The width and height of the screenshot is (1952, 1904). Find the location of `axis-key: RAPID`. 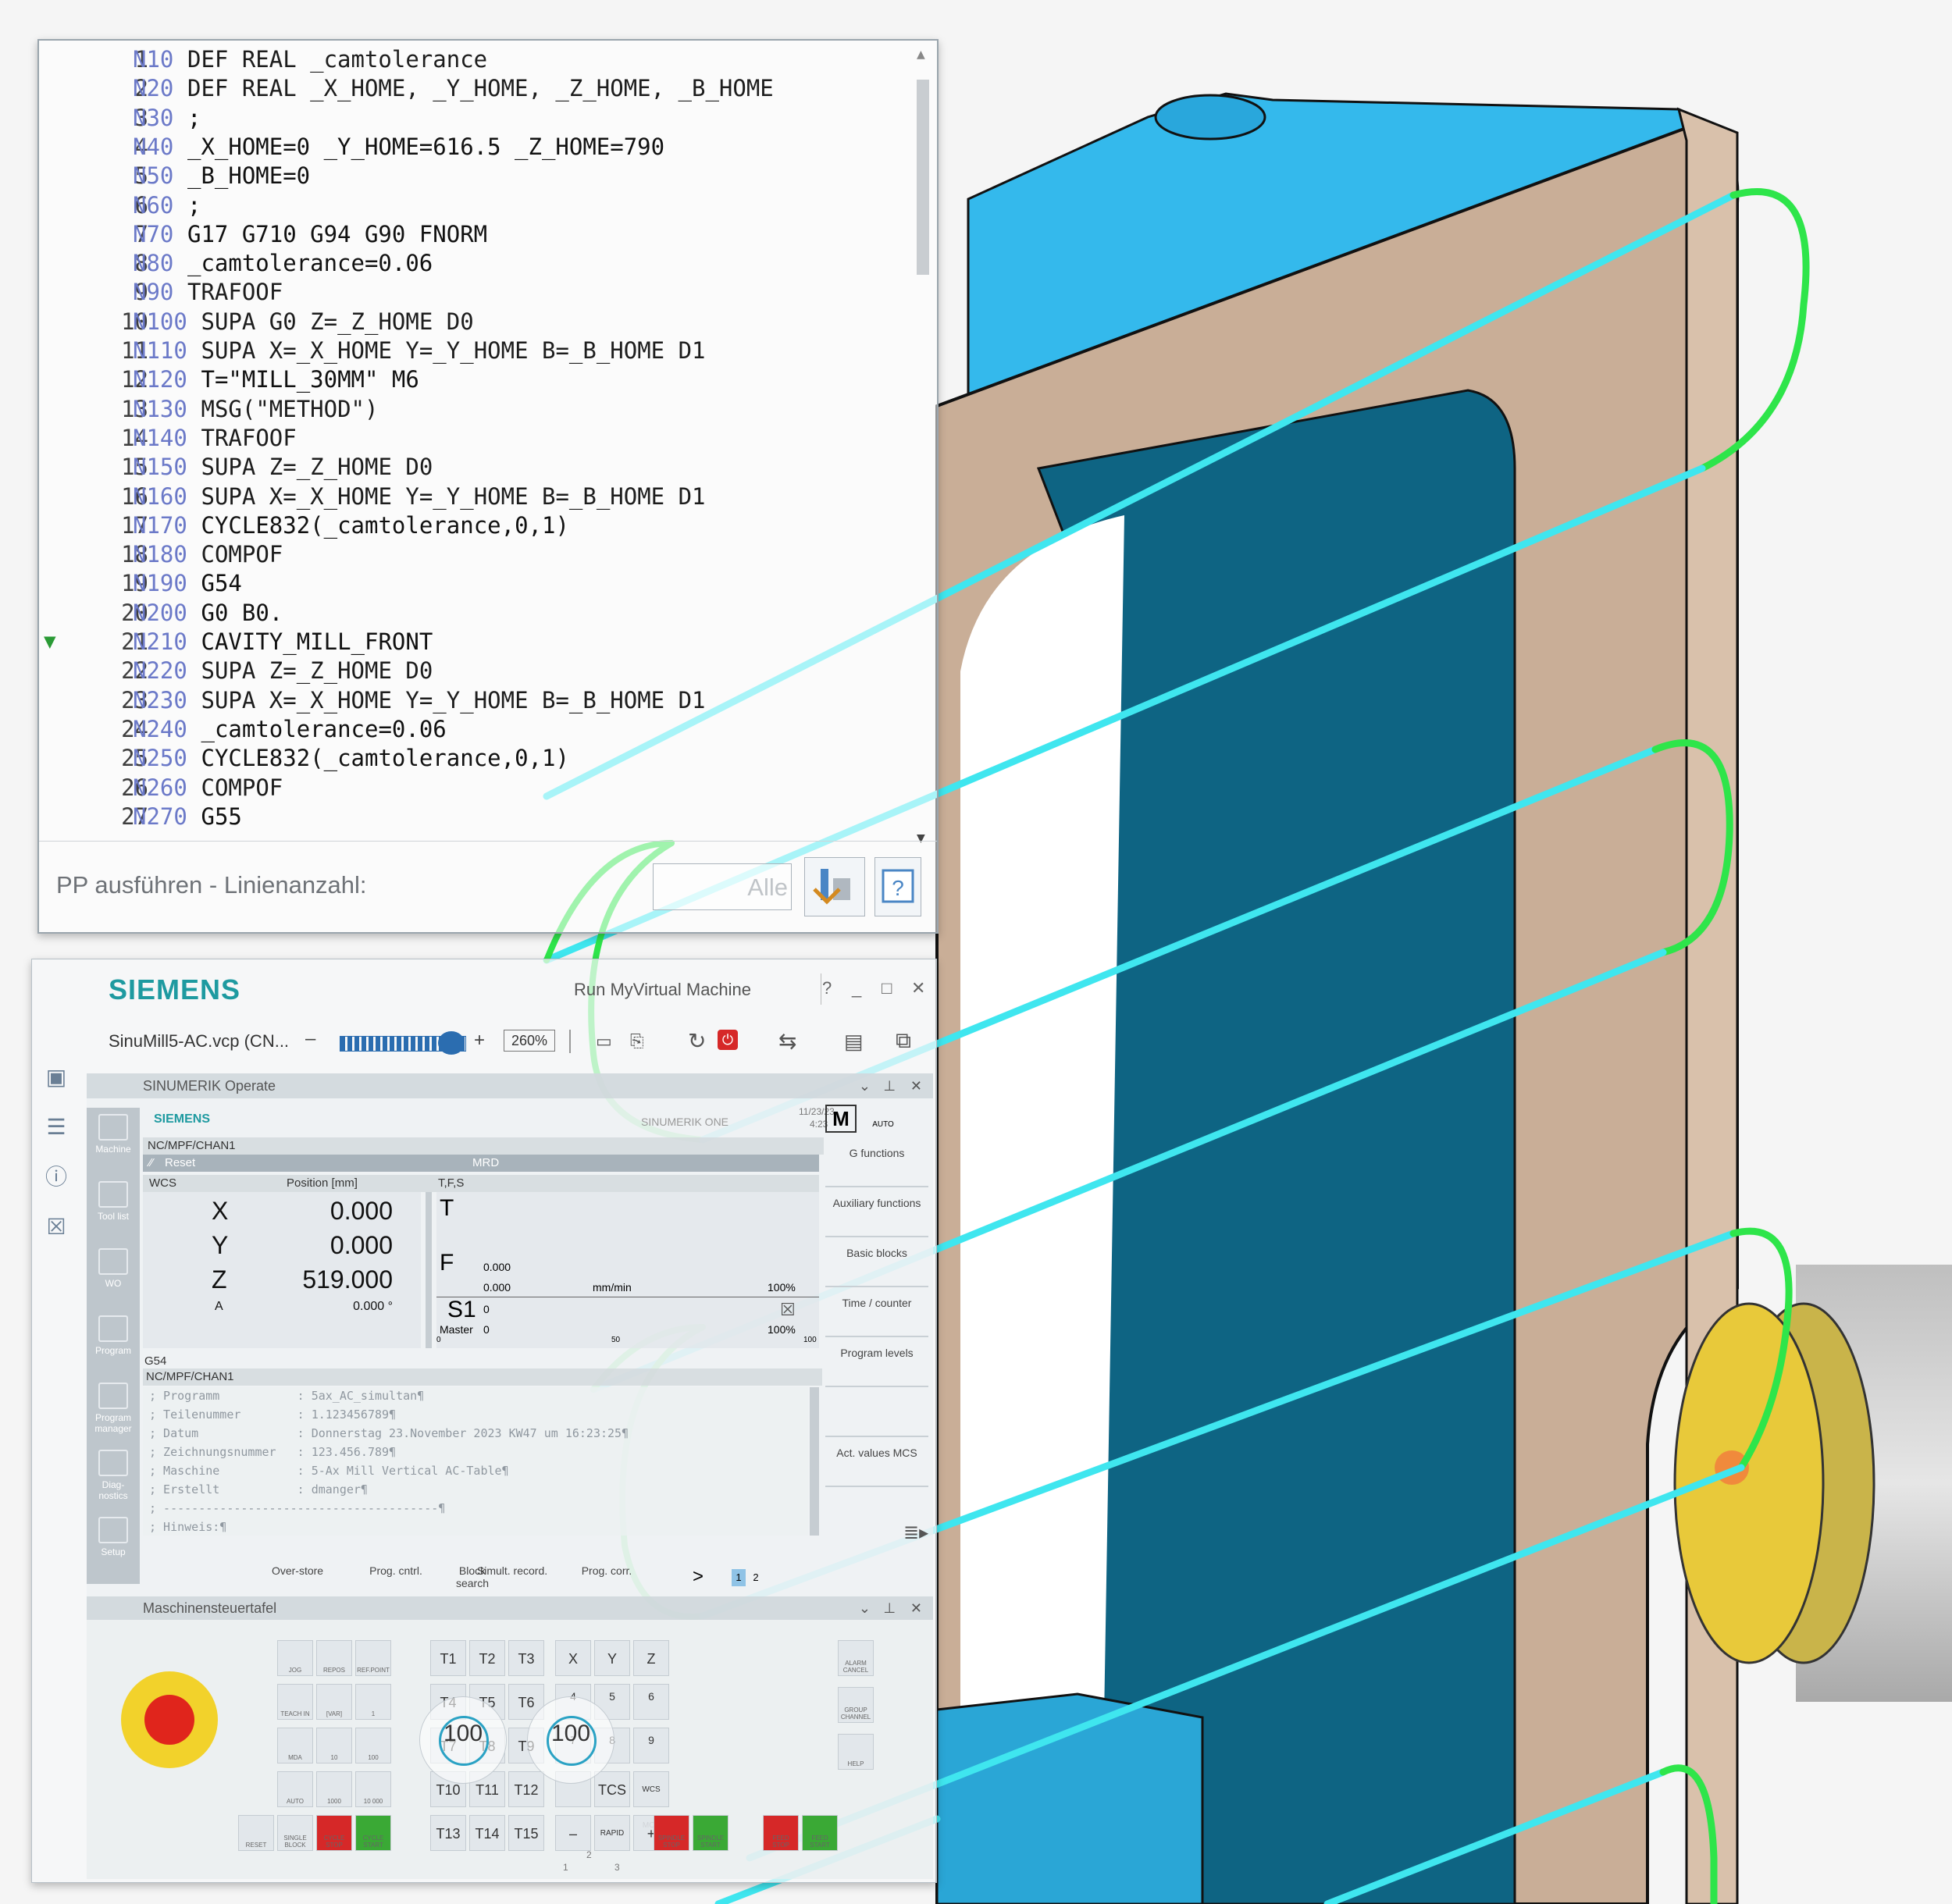

axis-key: RAPID is located at coordinates (612, 1833).